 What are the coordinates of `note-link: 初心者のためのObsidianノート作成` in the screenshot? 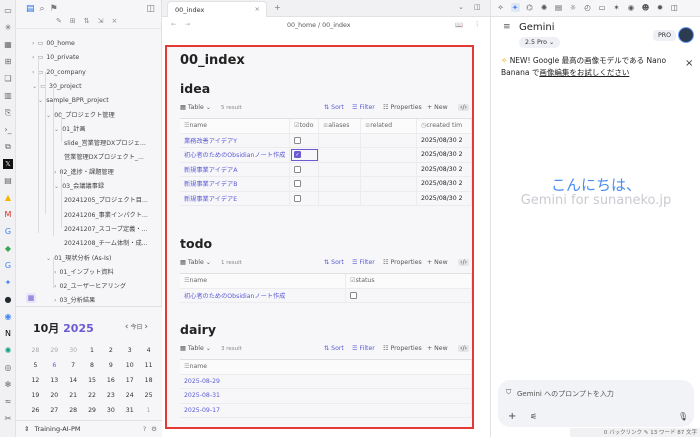 It's located at (234, 154).